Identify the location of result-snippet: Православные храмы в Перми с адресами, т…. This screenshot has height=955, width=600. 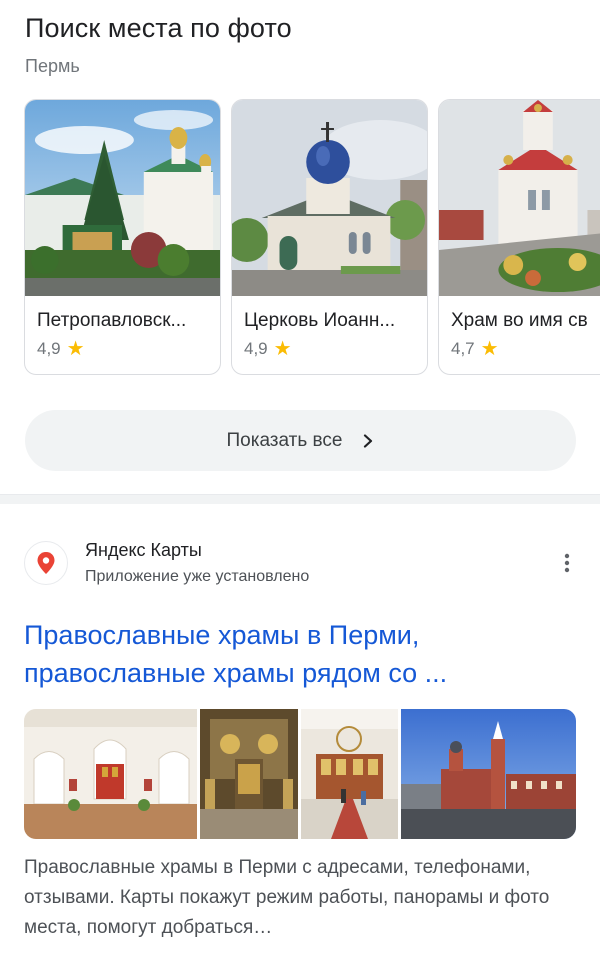
(287, 897).